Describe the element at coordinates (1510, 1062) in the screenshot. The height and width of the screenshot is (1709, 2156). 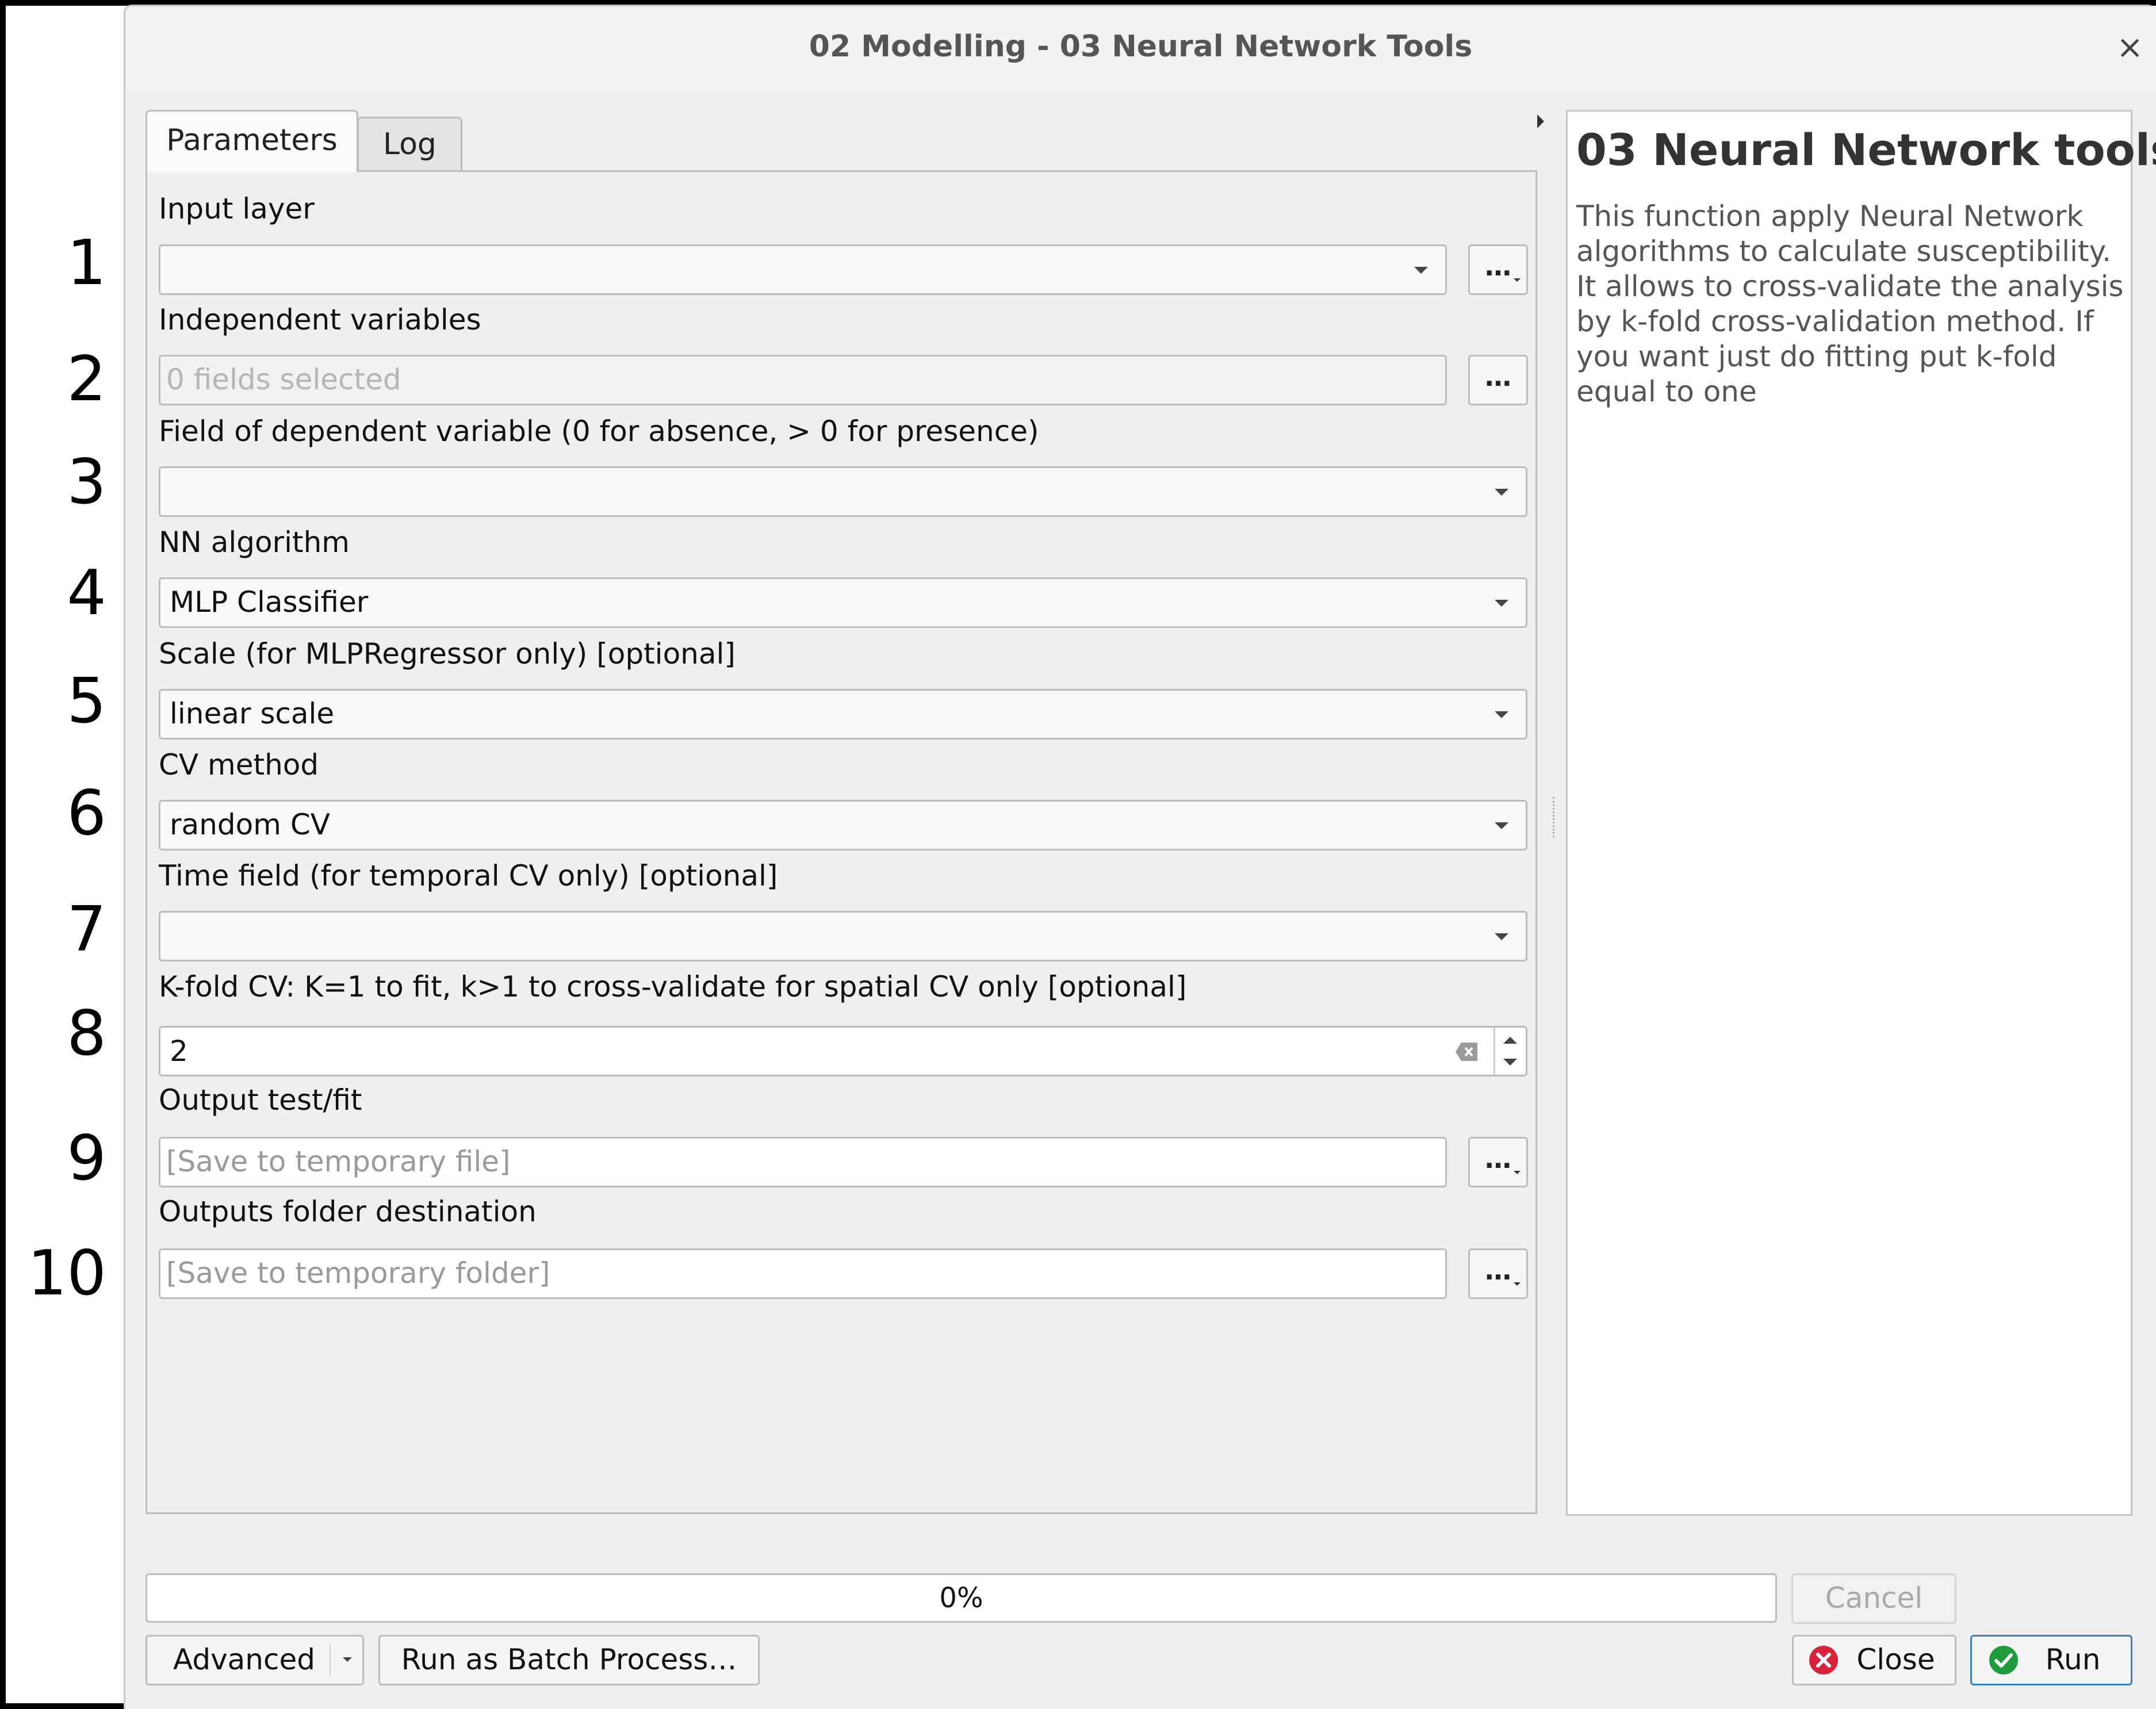
I see `arrow-down-icon` at that location.